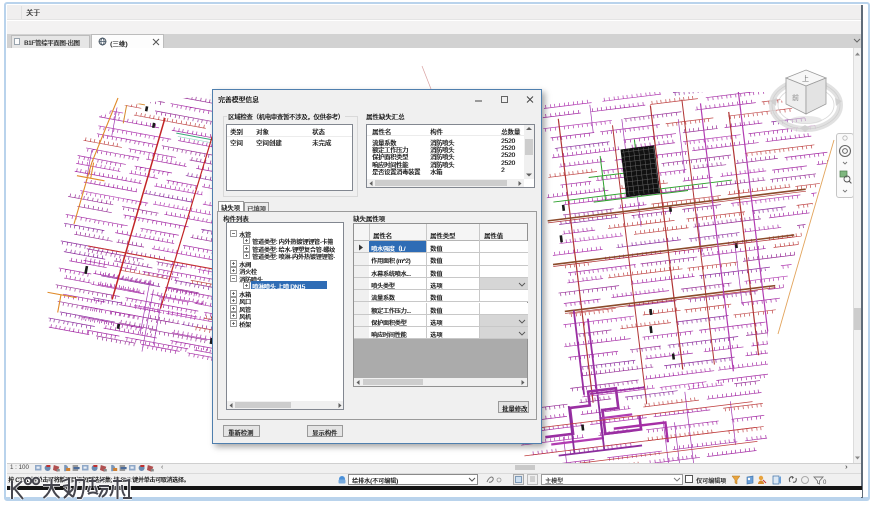 The image size is (873, 506). I want to click on svg-text: 前, so click(795, 97).